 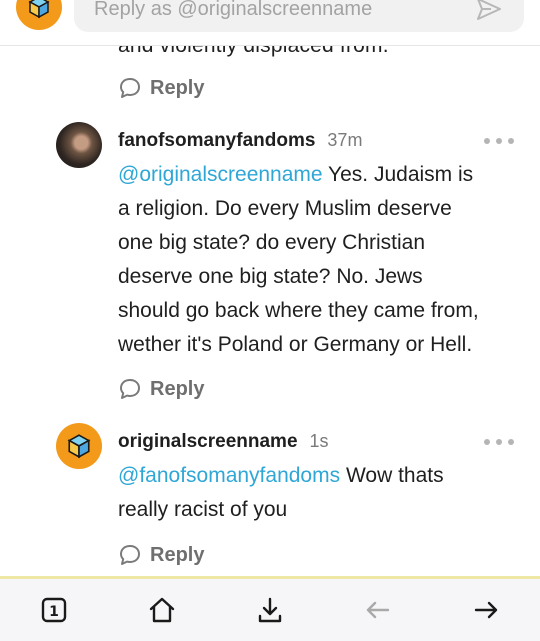 I want to click on comment-header: fanofsomanyfandoms 37m, so click(x=240, y=141).